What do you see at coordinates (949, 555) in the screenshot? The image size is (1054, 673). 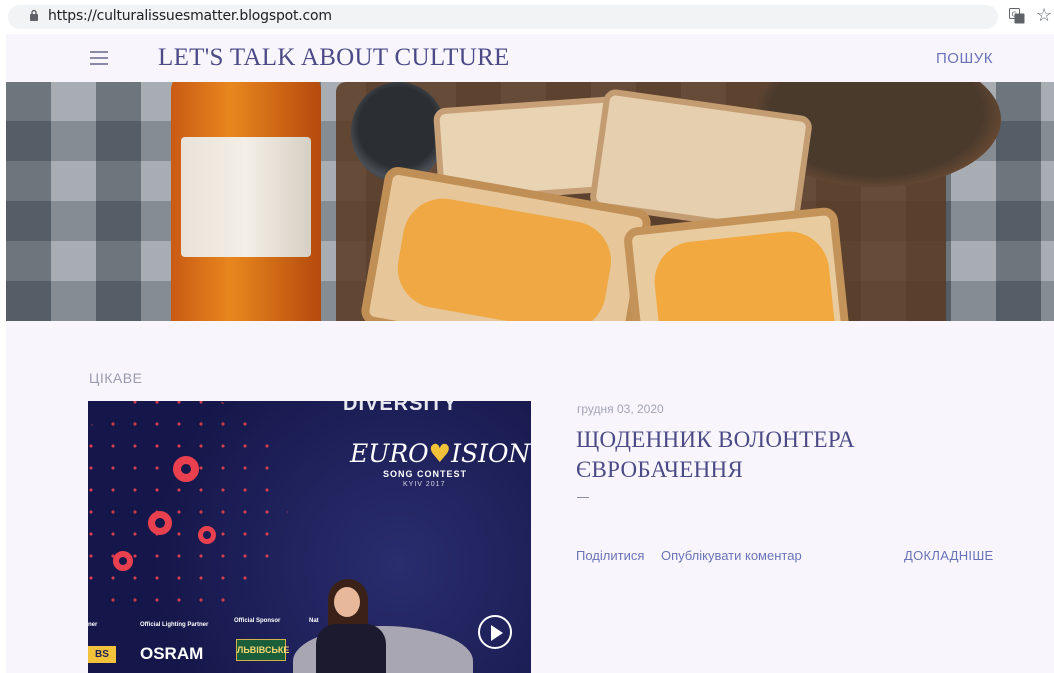 I see `read-more-link: ДОКЛАДНІШЕ` at bounding box center [949, 555].